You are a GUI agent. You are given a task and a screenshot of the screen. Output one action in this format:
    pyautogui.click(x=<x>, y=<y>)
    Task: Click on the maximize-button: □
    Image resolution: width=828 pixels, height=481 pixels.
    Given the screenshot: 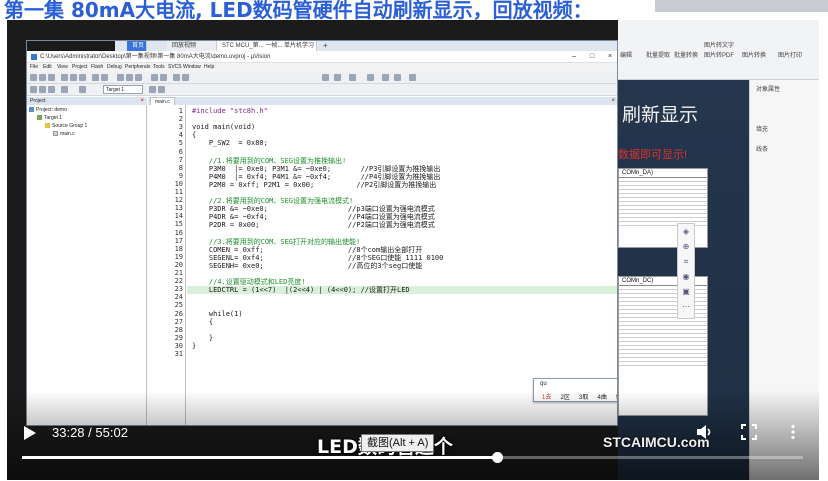 What is the action you would take?
    pyautogui.click(x=592, y=57)
    